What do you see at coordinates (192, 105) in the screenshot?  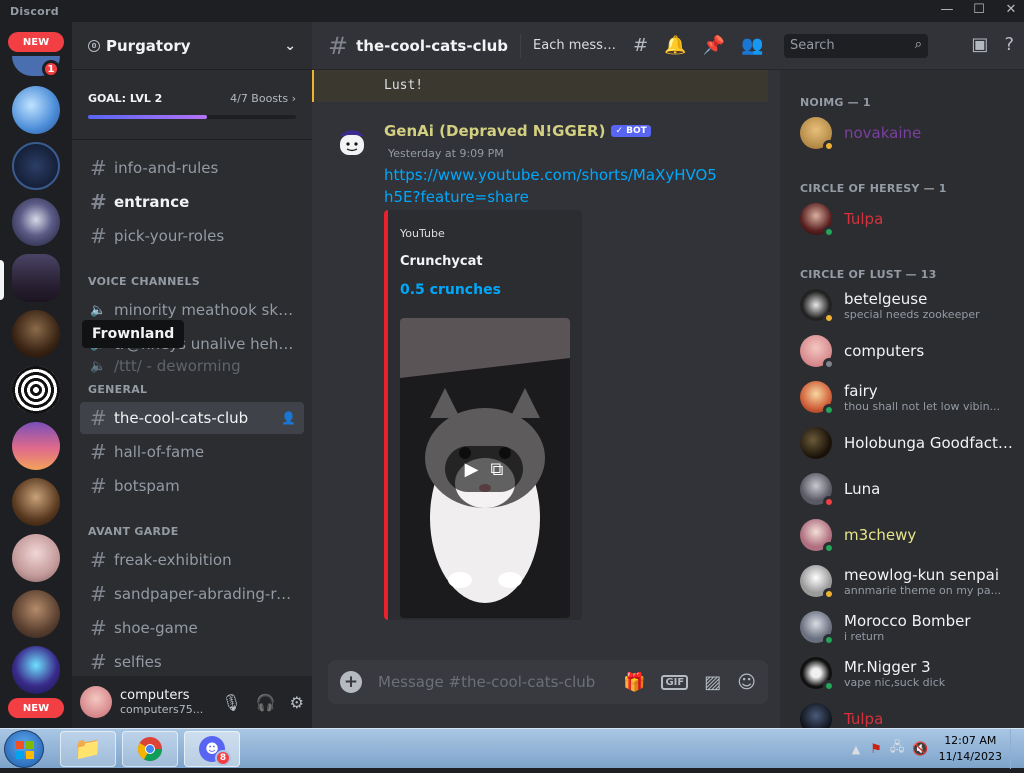 I see `boost-goal: GOAL: LVL 2 4/7 Boosts ›` at bounding box center [192, 105].